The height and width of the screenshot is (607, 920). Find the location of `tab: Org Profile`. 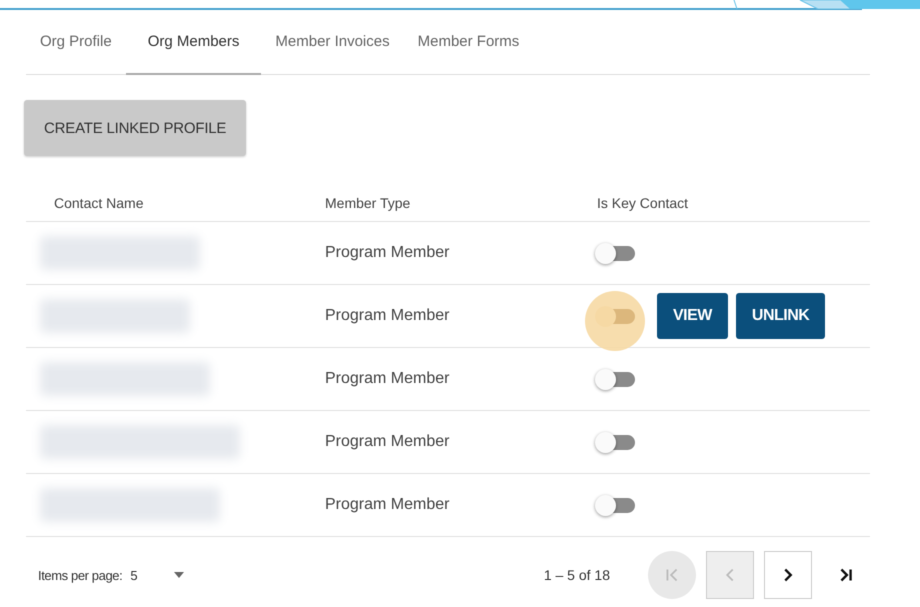

tab: Org Profile is located at coordinates (76, 42).